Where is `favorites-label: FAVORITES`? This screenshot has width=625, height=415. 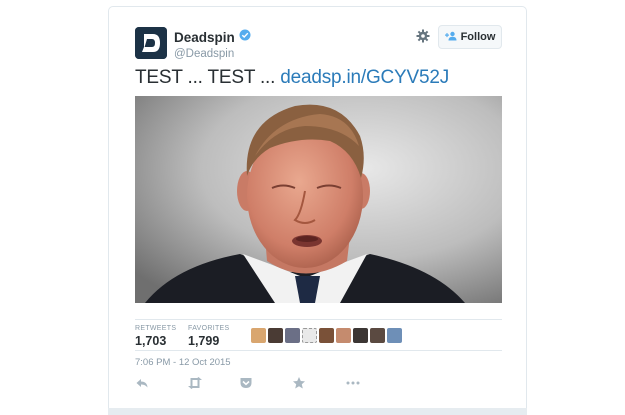
favorites-label: FAVORITES is located at coordinates (209, 328).